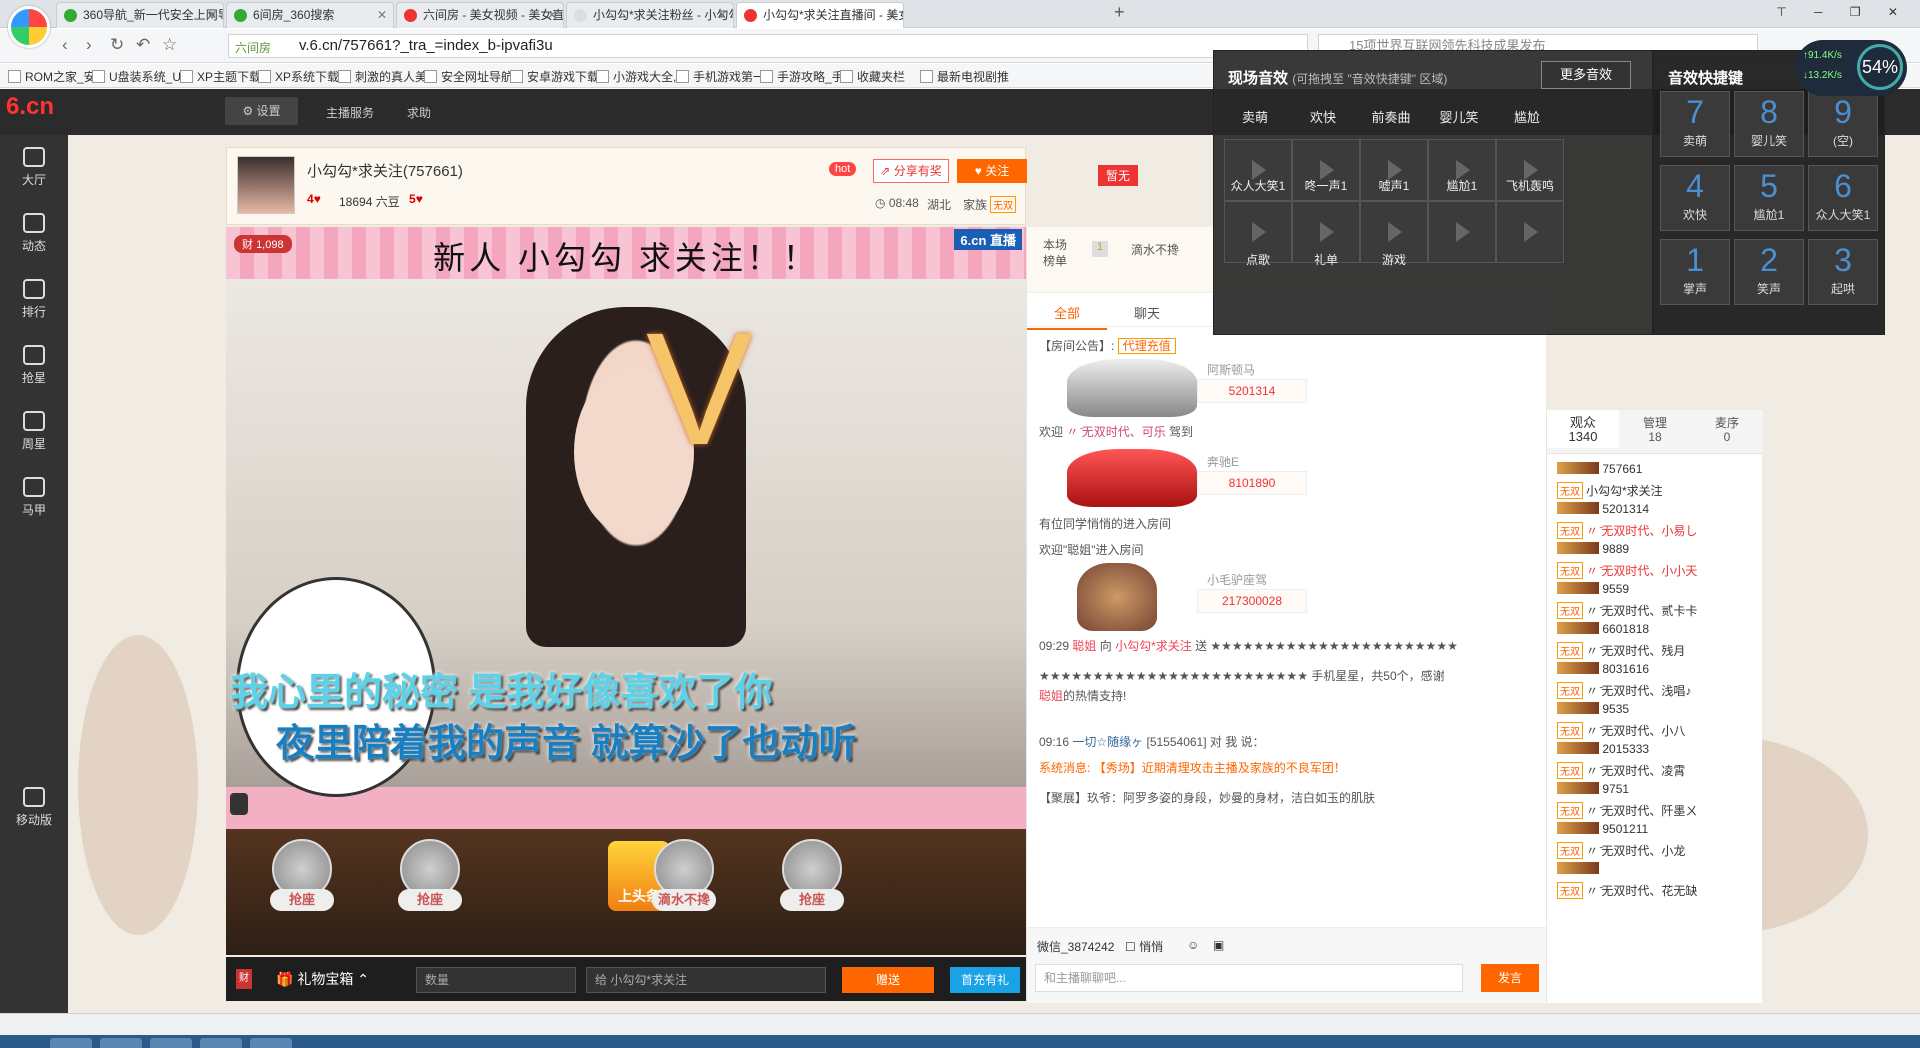 The width and height of the screenshot is (1920, 1048). I want to click on user-row: 9751 无双〃 ̄无双时代、阡墨ㄨ, so click(1657, 802).